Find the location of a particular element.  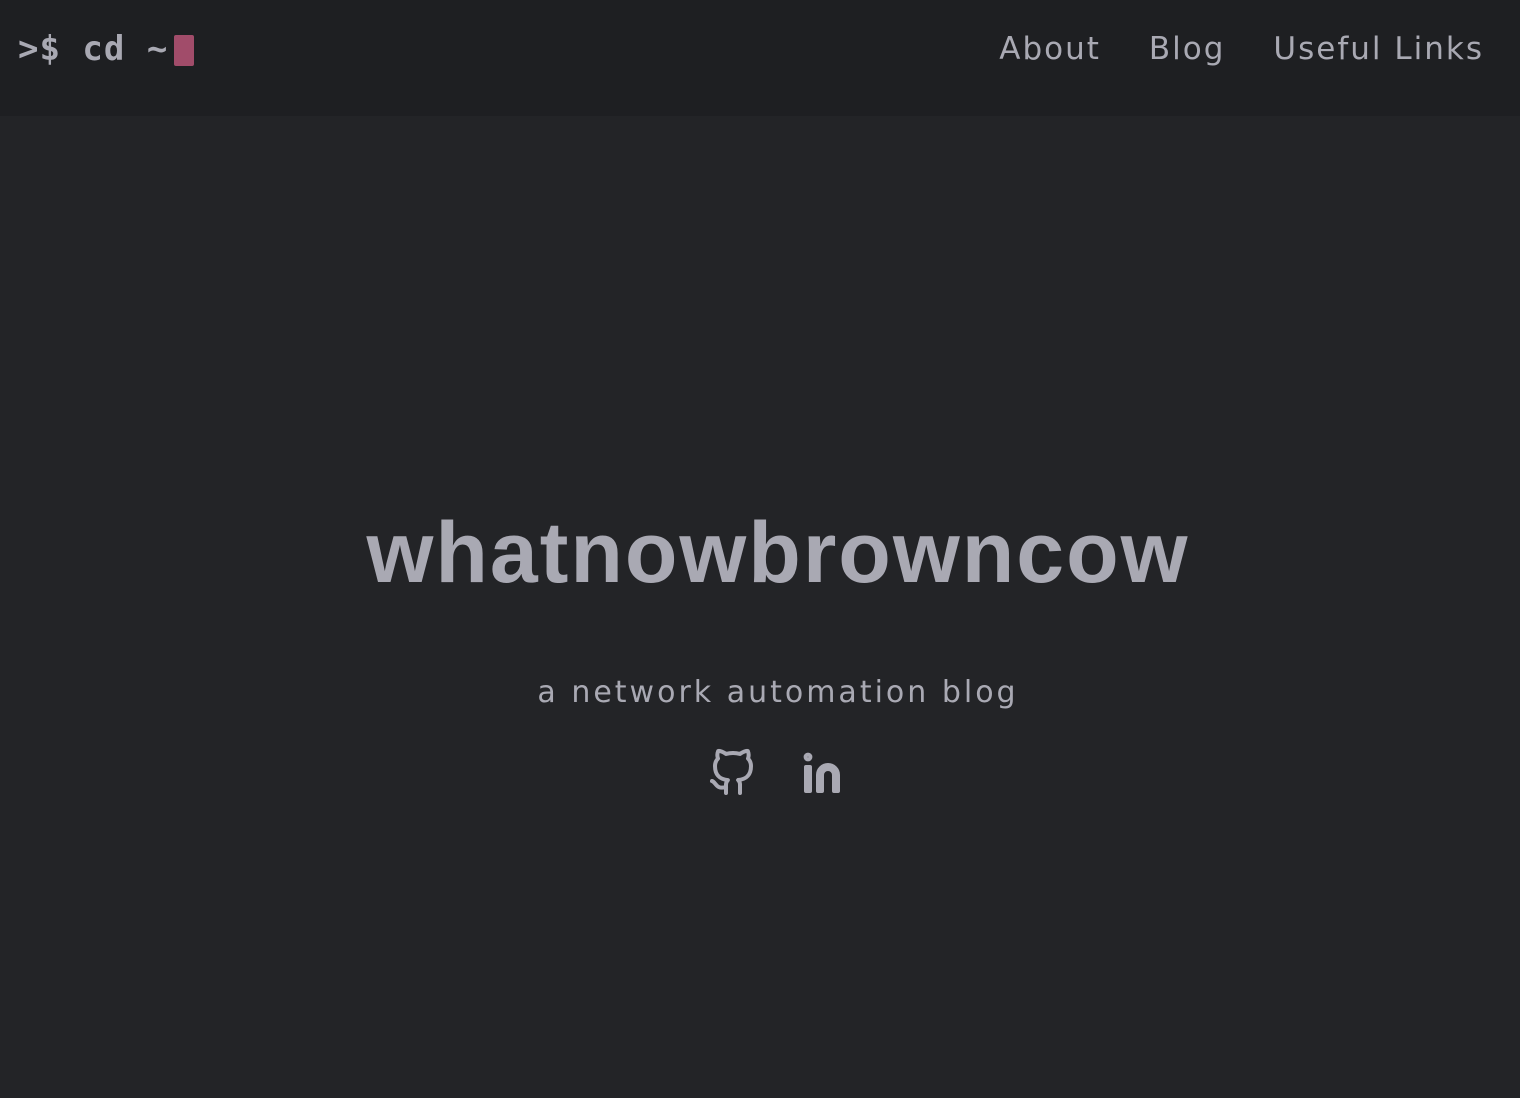

nav-link-useful-links: Useful Links is located at coordinates (1378, 49).